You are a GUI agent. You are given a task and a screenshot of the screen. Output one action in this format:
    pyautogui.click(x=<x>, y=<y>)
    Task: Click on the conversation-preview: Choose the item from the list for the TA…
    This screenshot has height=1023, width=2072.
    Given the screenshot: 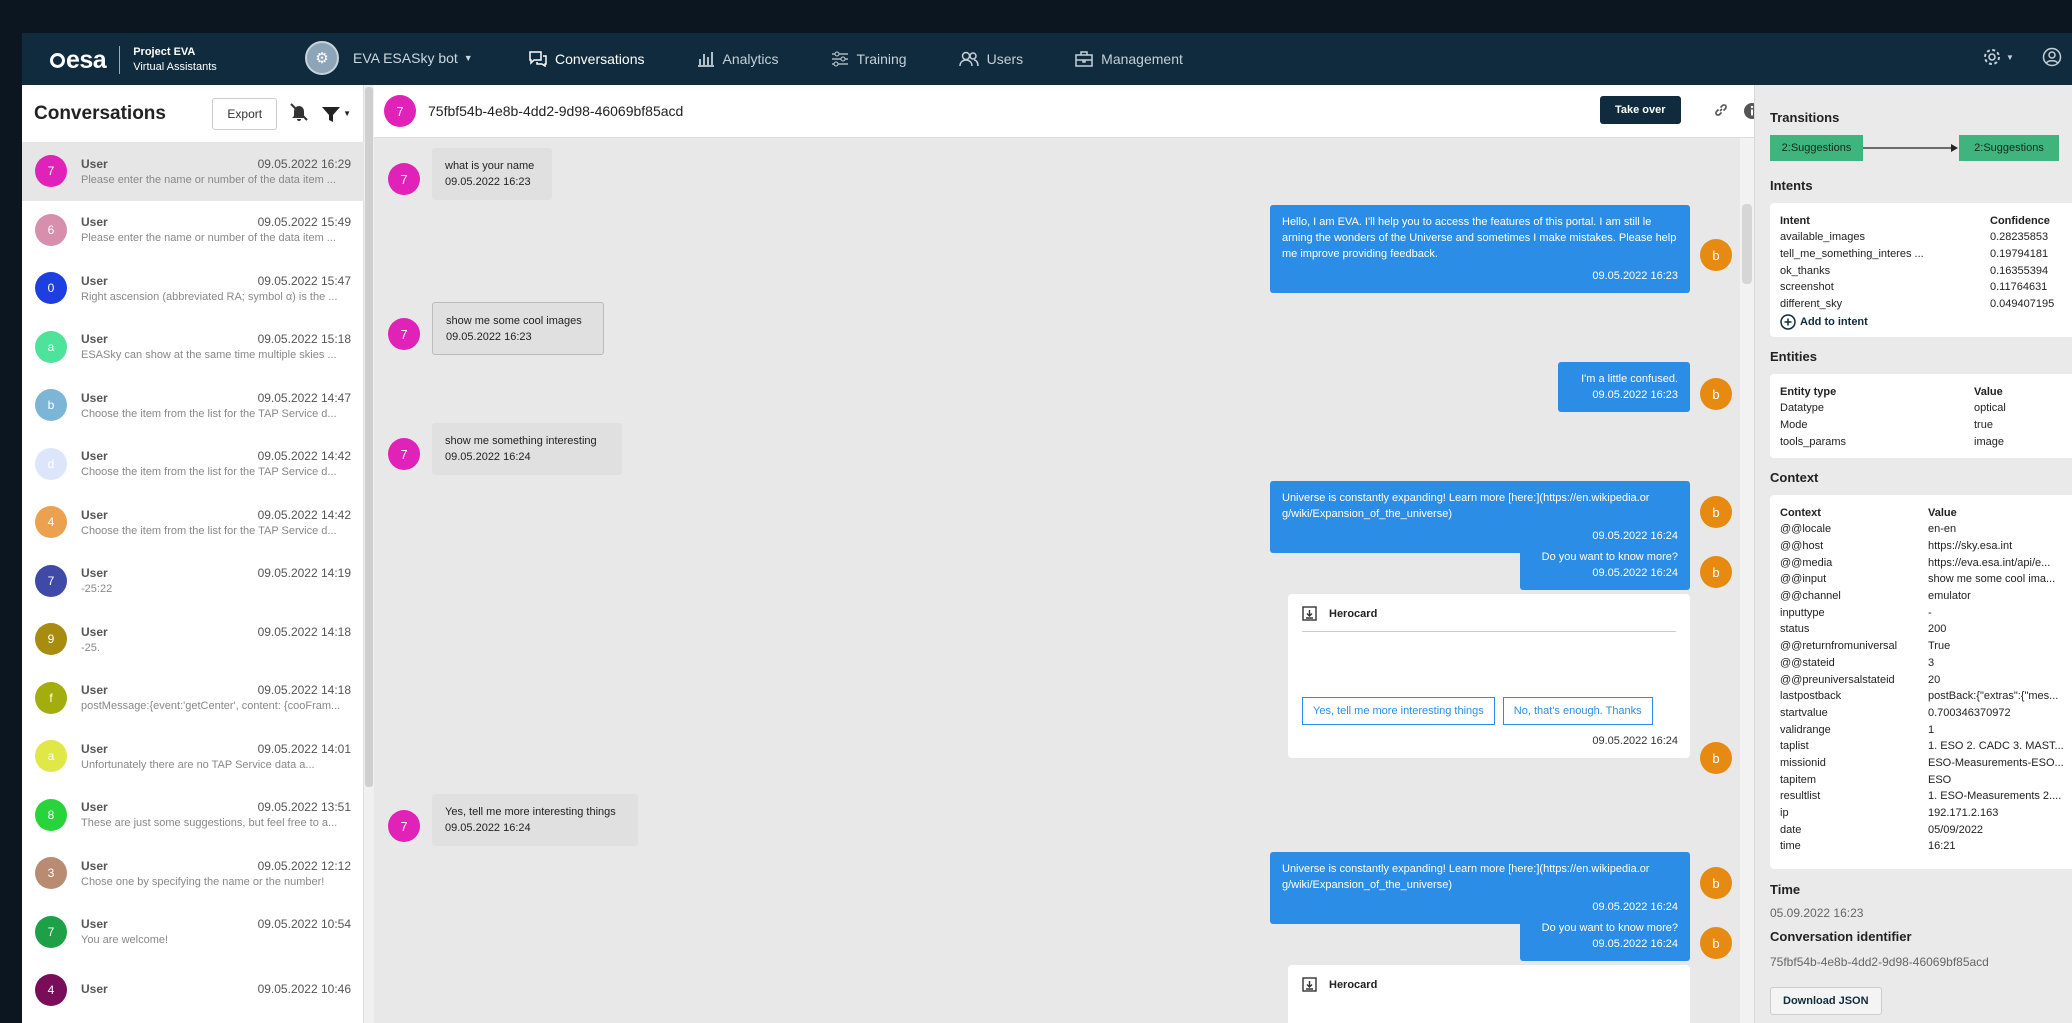 What is the action you would take?
    pyautogui.click(x=209, y=530)
    